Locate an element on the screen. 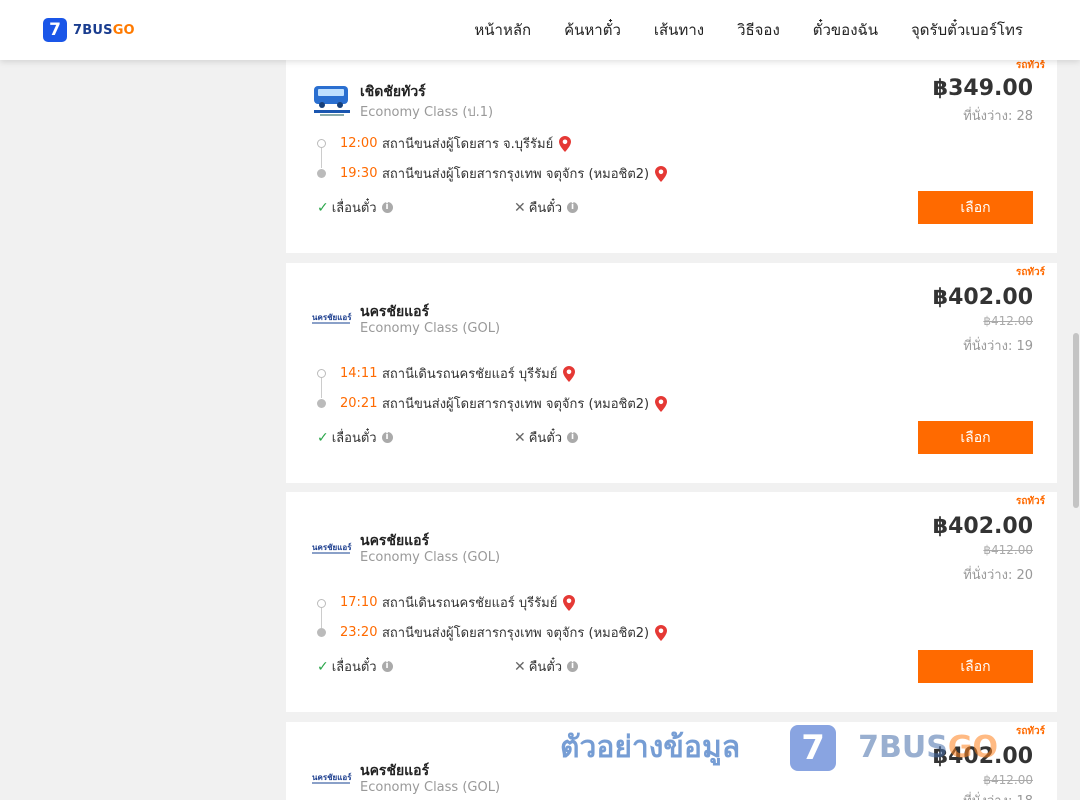 This screenshot has width=1080, height=800. site-logo: 7 7BUSGO is located at coordinates (89, 30).